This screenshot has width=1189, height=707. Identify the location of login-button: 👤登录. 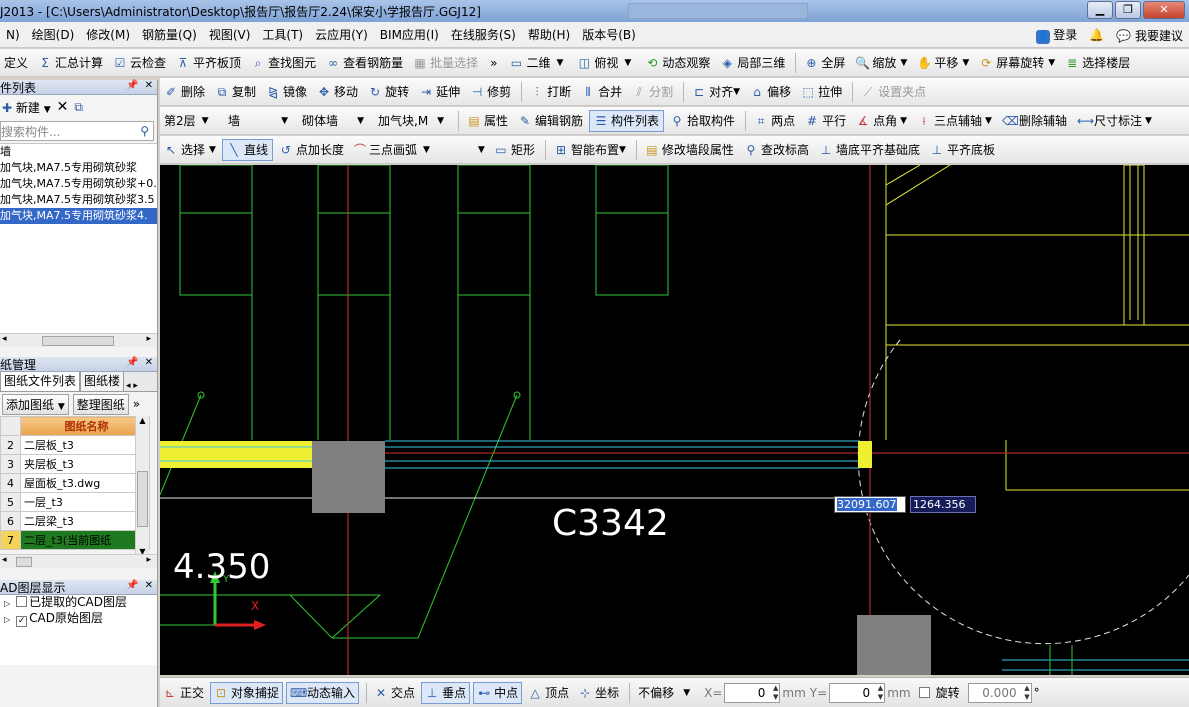
(1056, 35).